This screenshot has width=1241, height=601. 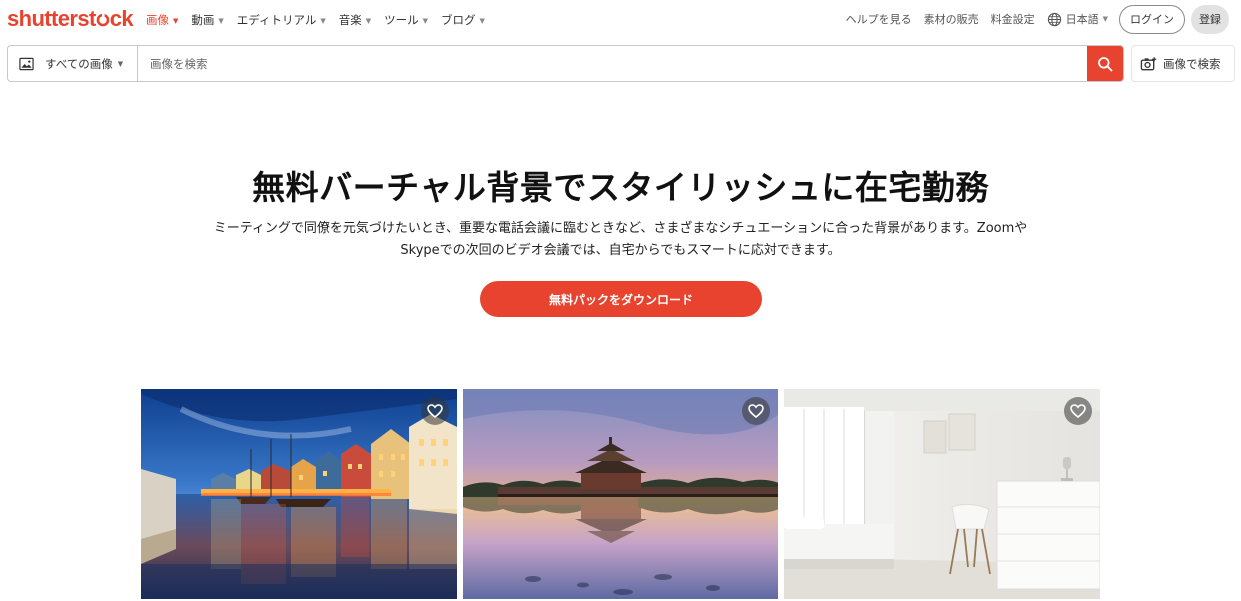 I want to click on nav-item-images: 画像 ▼, so click(x=162, y=20).